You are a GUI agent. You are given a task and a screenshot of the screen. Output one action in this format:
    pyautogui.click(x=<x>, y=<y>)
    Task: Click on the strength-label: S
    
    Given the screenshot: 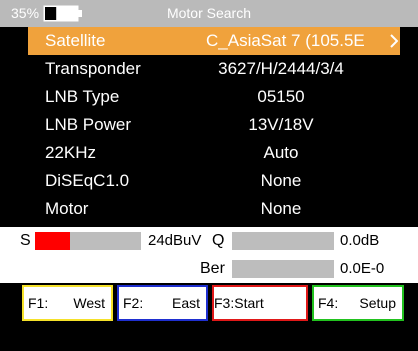 What is the action you would take?
    pyautogui.click(x=25, y=240)
    